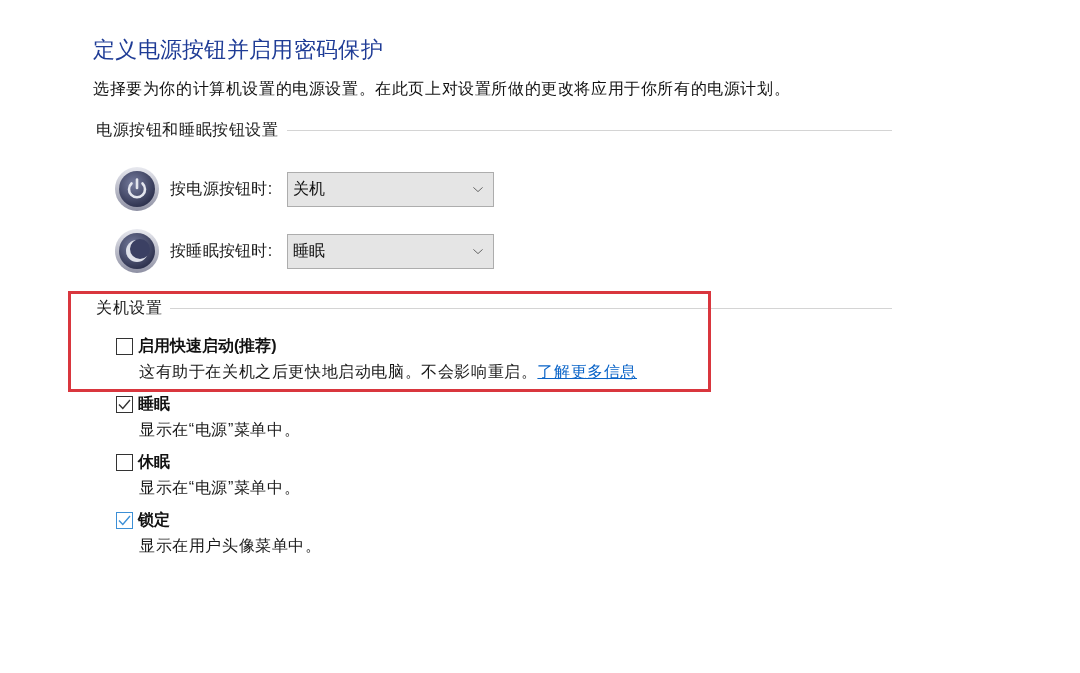  Describe the element at coordinates (222, 189) in the screenshot. I see `action-label: 按电源按钮时:` at that location.